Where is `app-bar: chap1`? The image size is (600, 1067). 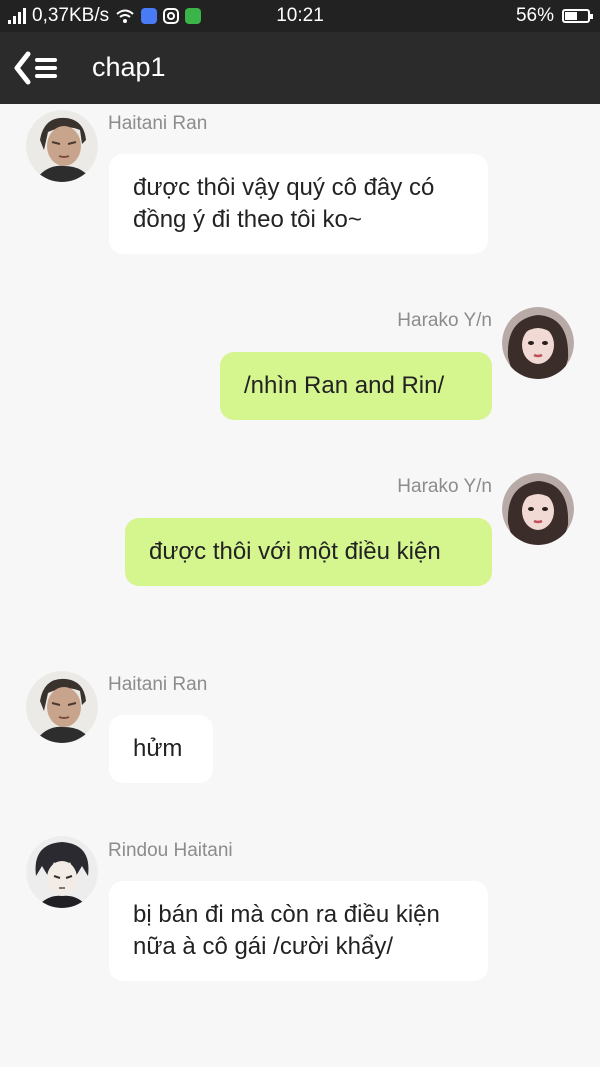 app-bar: chap1 is located at coordinates (300, 68).